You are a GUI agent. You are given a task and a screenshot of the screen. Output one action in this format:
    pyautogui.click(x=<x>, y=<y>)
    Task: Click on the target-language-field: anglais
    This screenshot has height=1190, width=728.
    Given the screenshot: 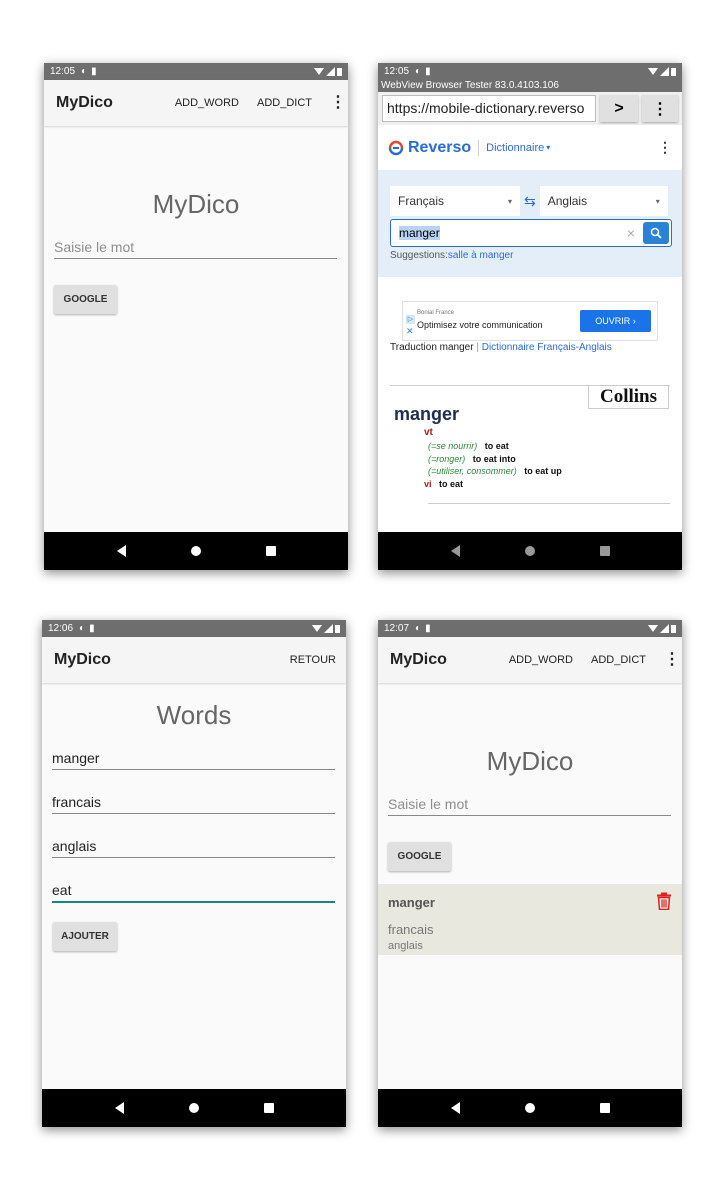 What is the action you would take?
    pyautogui.click(x=193, y=848)
    